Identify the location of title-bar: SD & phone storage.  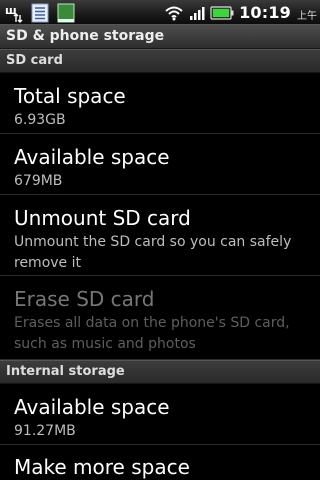
(160, 37).